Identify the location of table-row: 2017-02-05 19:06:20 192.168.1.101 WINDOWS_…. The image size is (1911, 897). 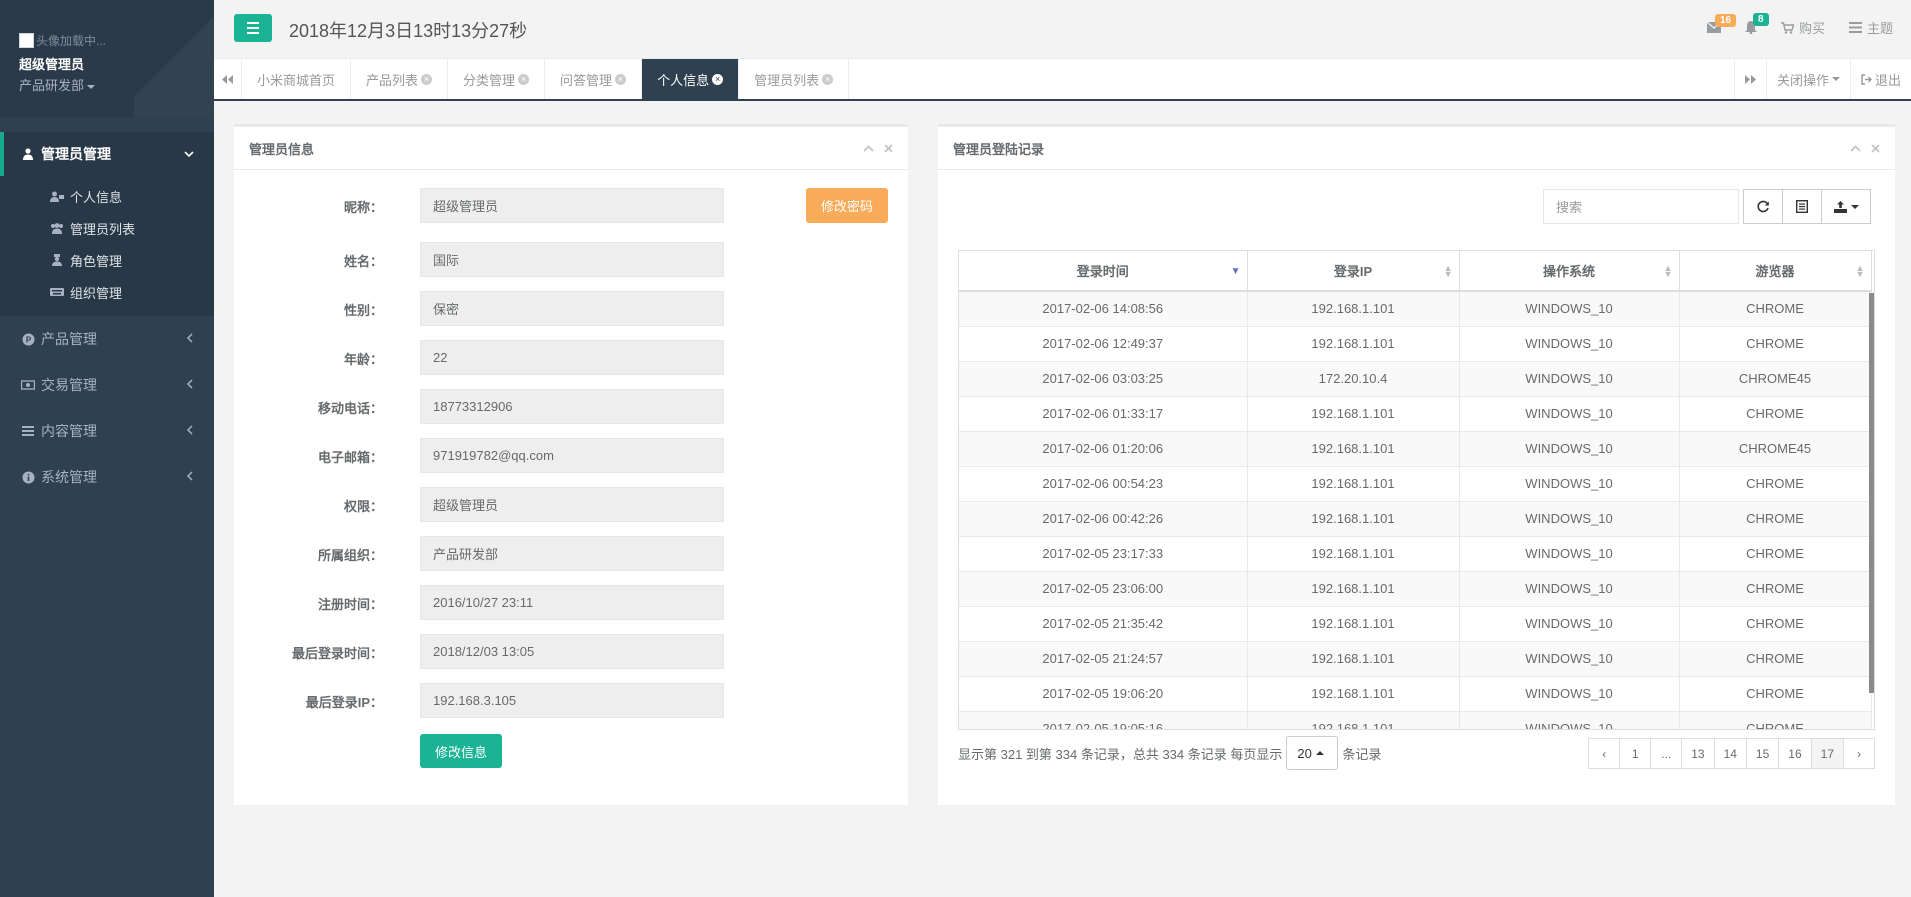
(1415, 694).